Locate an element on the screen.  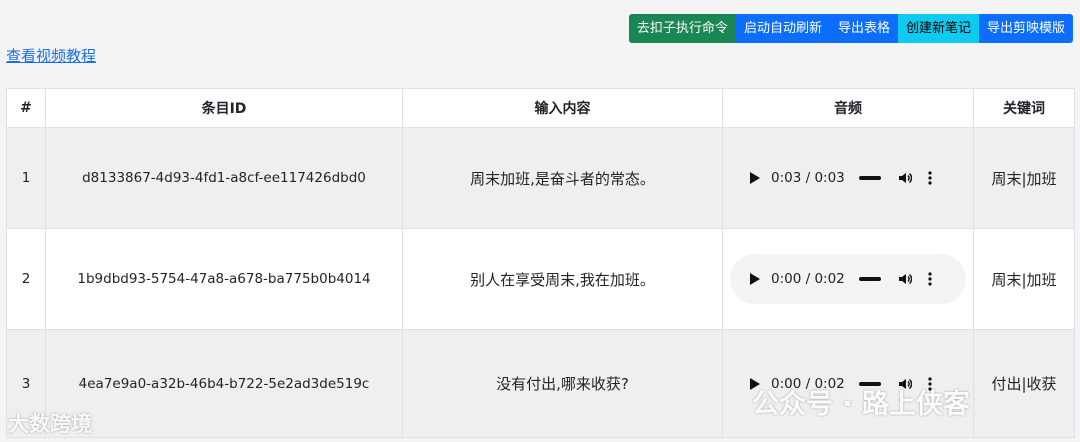
column-header-keywords: 关键词 is located at coordinates (1024, 108).